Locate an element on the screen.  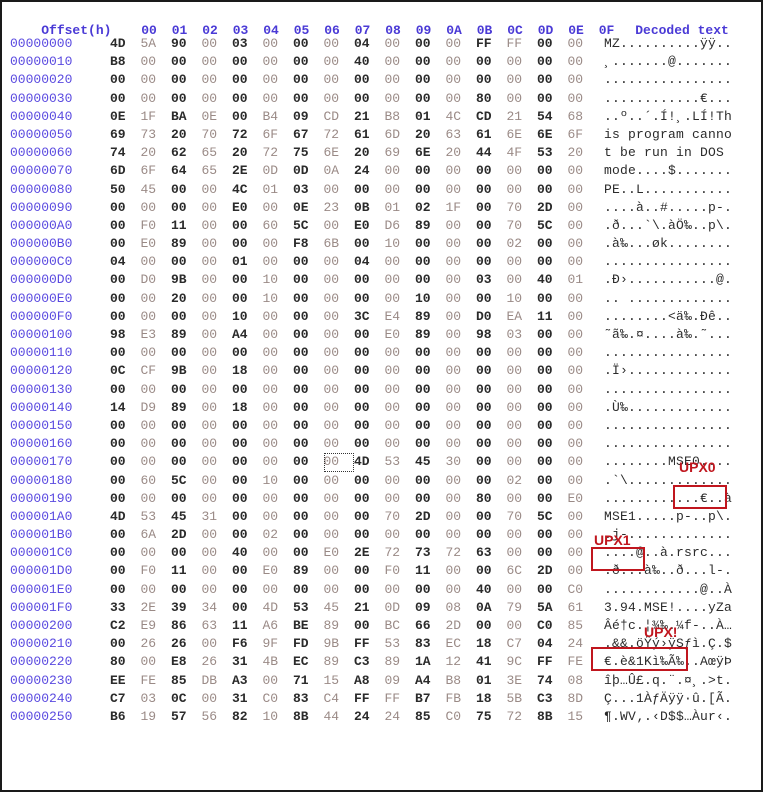
byte-cell: 21 is located at coordinates (522, 117).